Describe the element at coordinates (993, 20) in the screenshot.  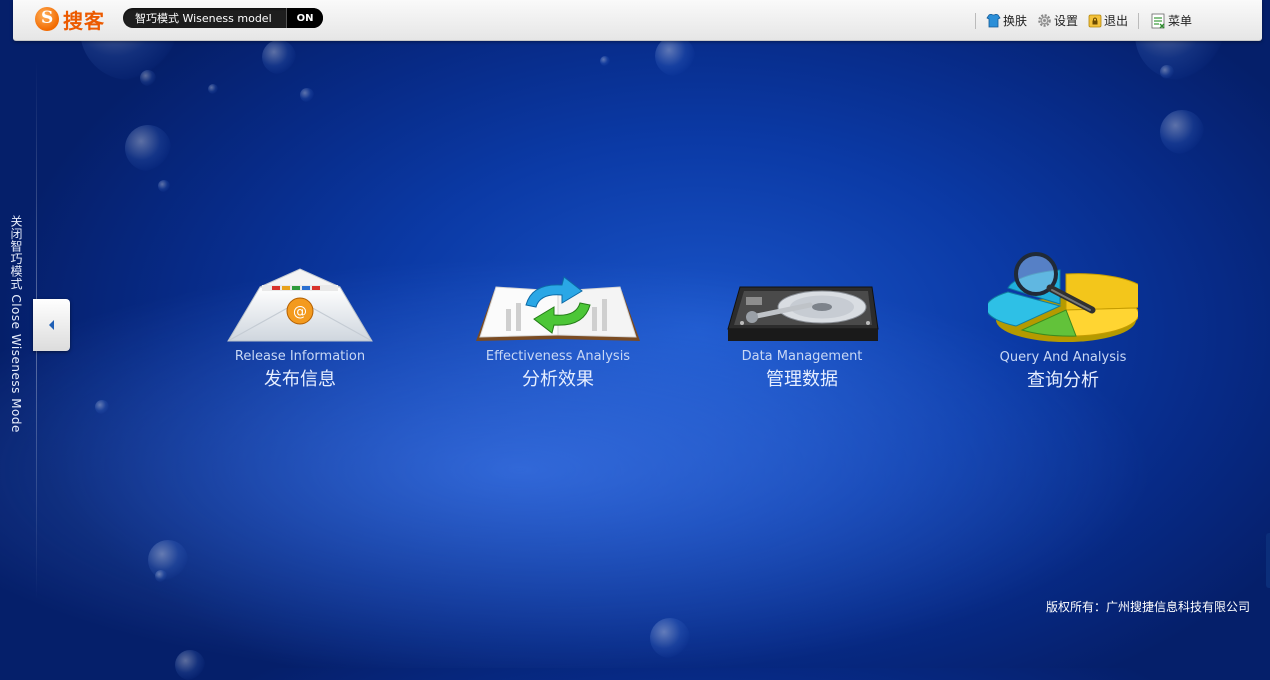
I see `skin-icon` at that location.